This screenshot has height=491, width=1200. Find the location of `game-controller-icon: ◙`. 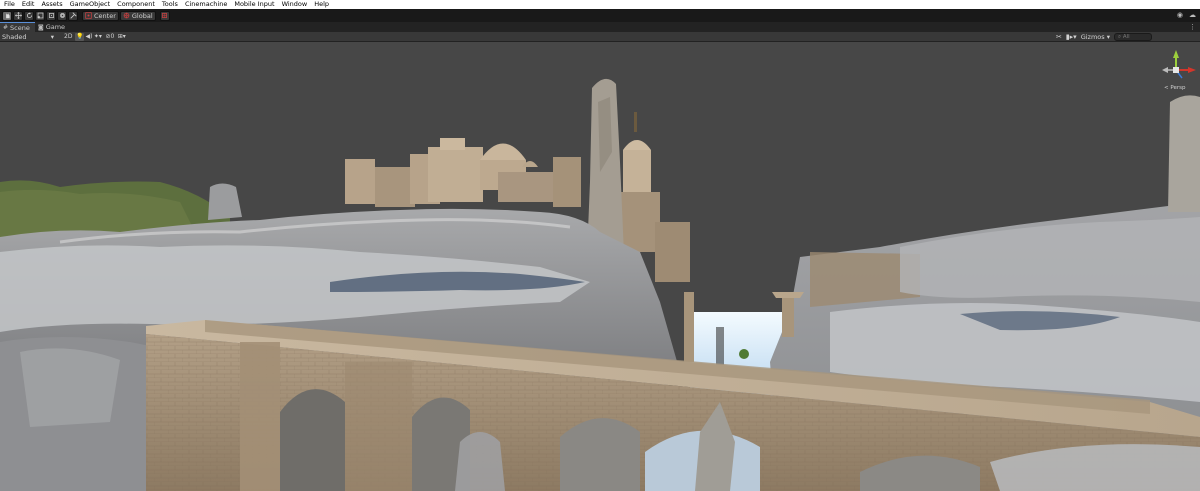

game-controller-icon: ◙ is located at coordinates (40, 27).